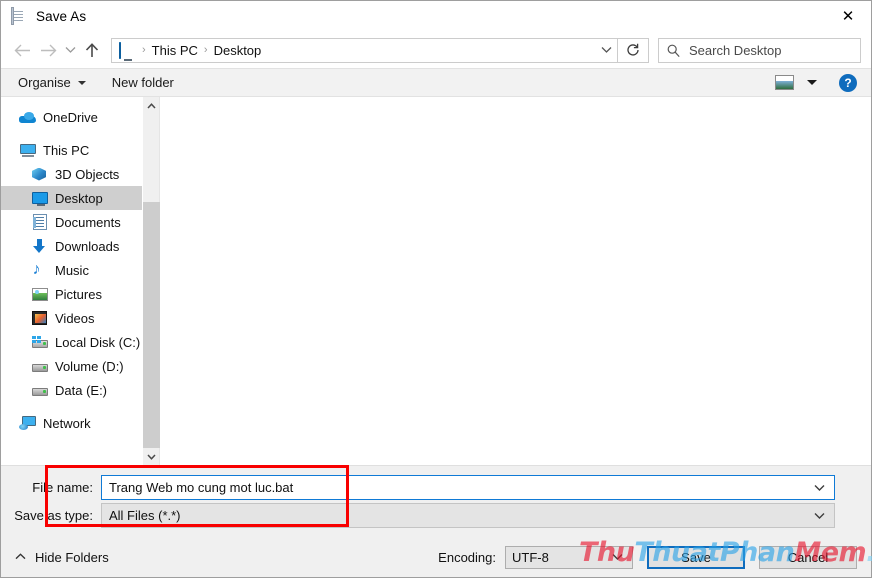 The height and width of the screenshot is (578, 872). I want to click on sidebar-item-videos: Videos, so click(71, 318).